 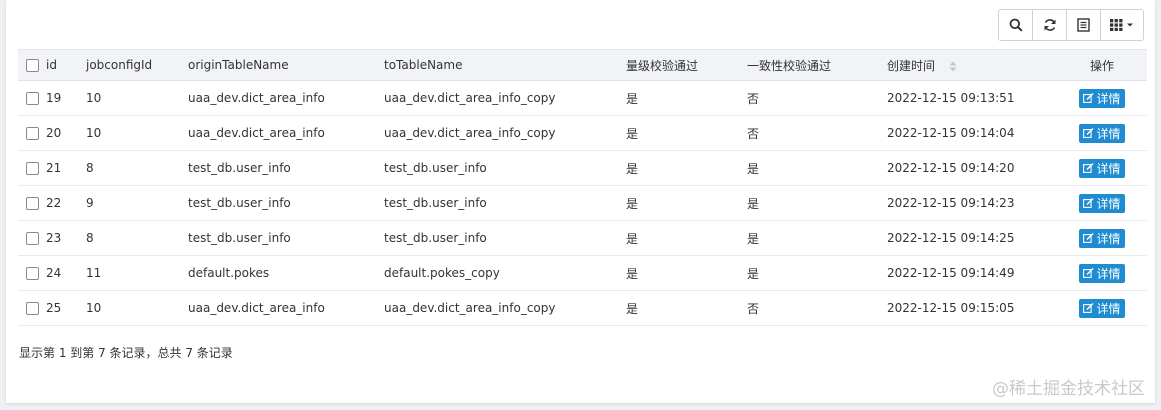 I want to click on columns-icon, so click(x=1116, y=25).